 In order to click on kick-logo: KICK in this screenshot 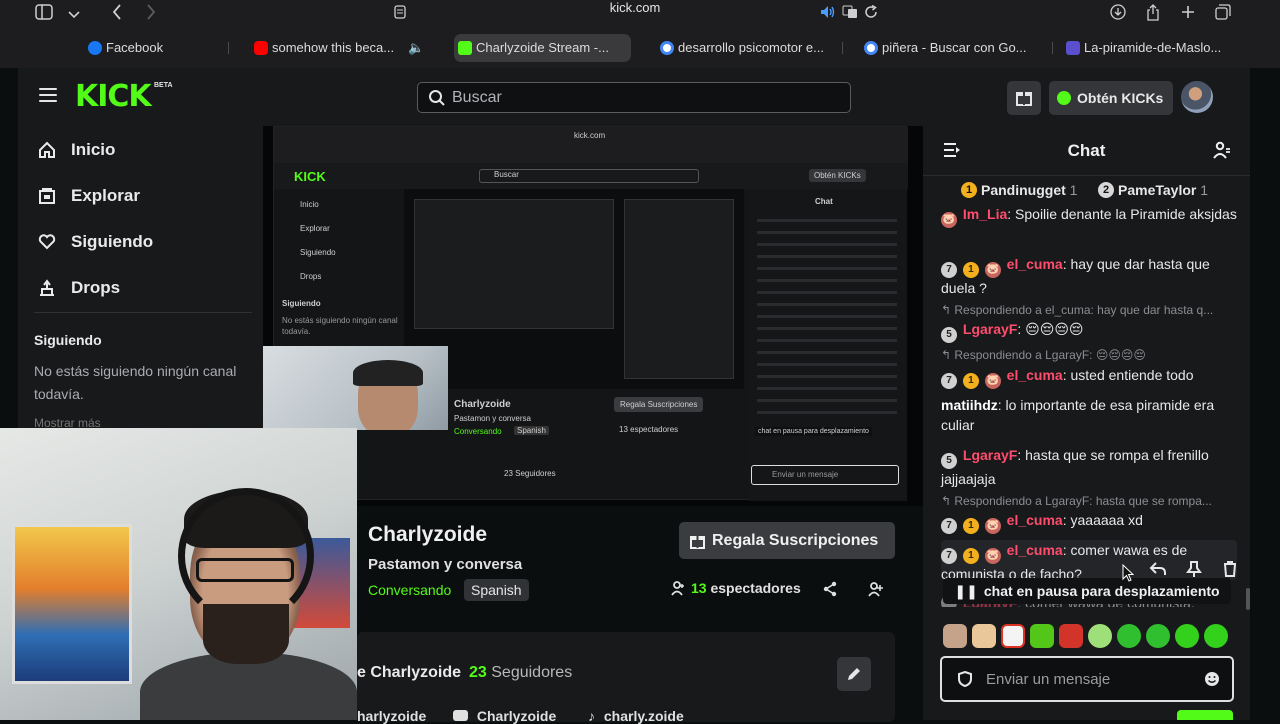, I will do `click(113, 97)`.